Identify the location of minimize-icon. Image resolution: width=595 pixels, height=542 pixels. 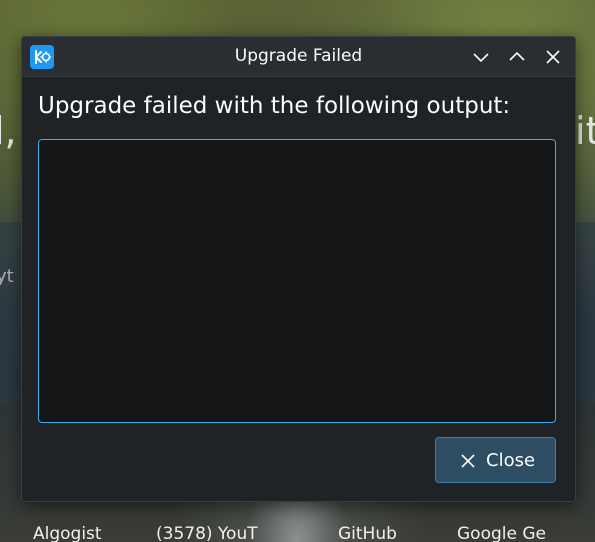
(481, 58).